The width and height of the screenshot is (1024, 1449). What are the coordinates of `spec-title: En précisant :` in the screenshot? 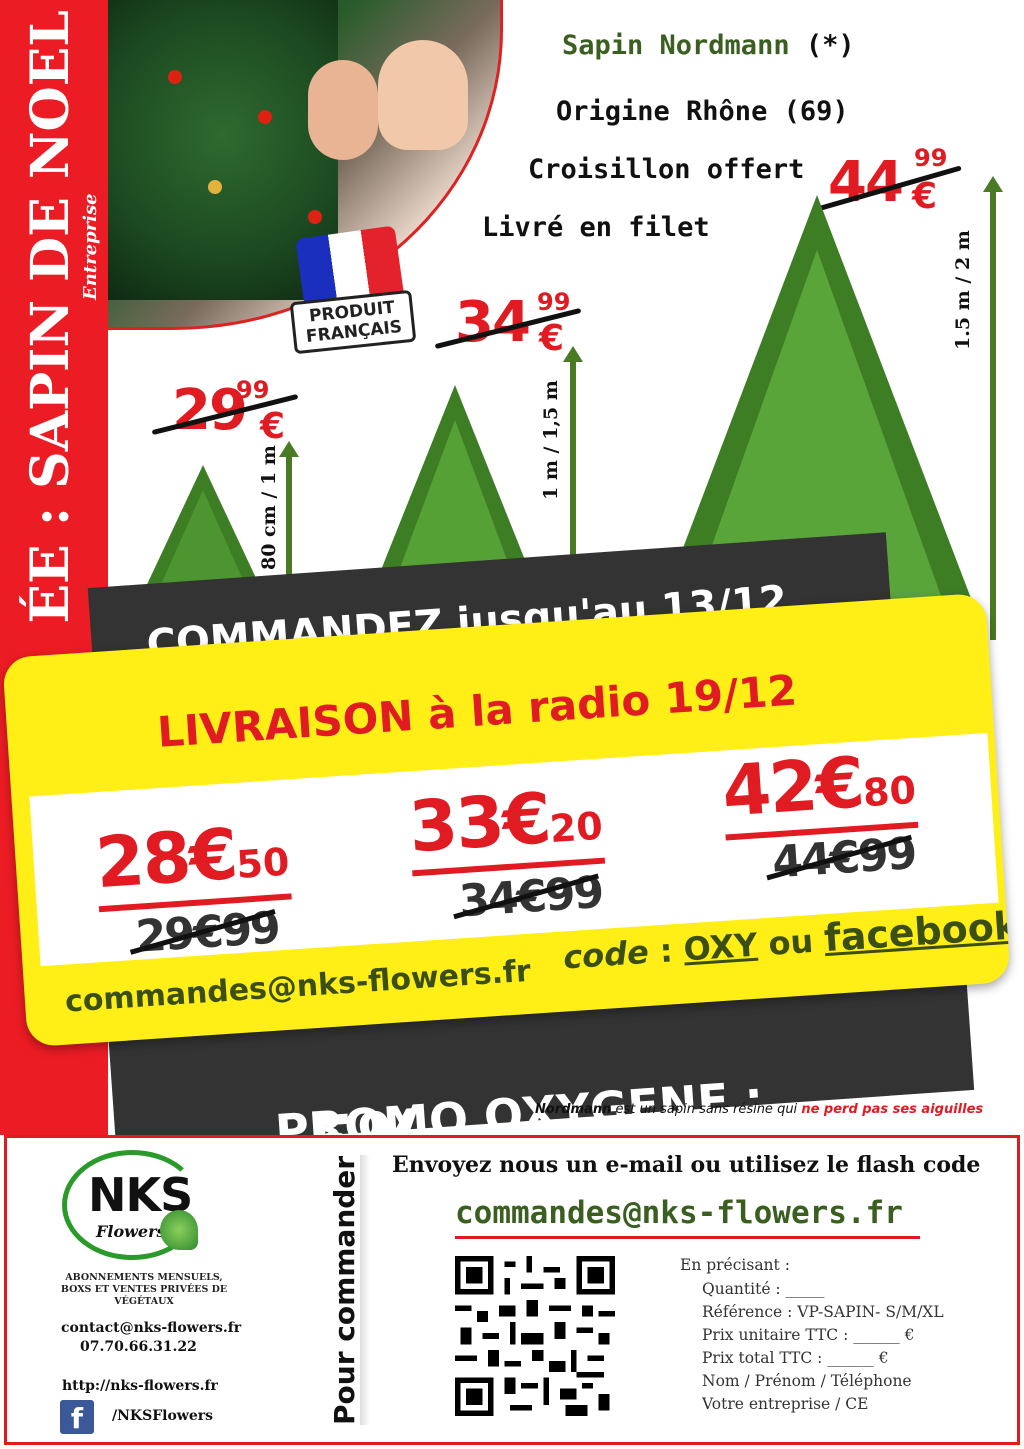 It's located at (735, 1265).